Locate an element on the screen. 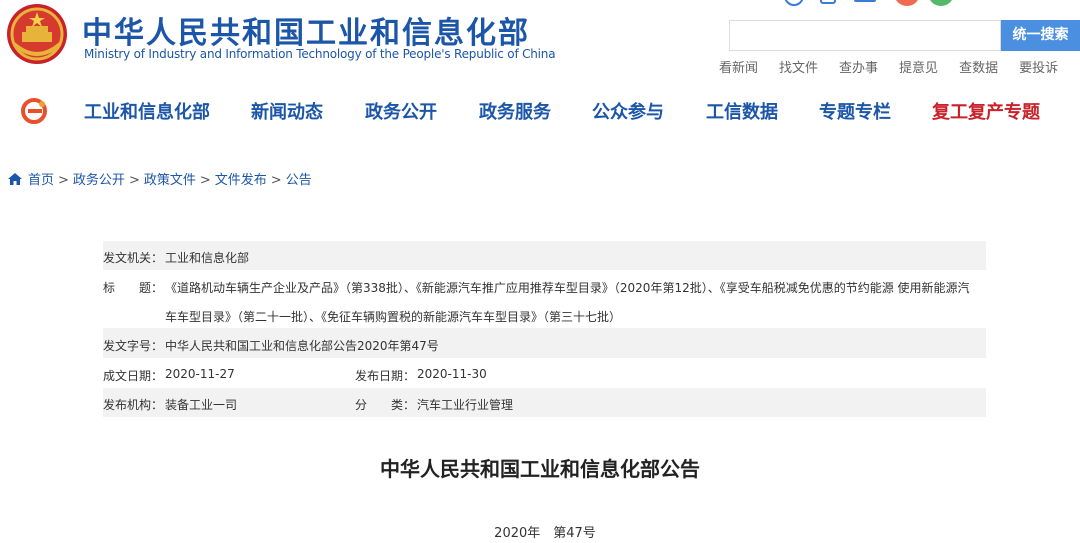 This screenshot has width=1080, height=543. orange-circle-icon is located at coordinates (907, 3).